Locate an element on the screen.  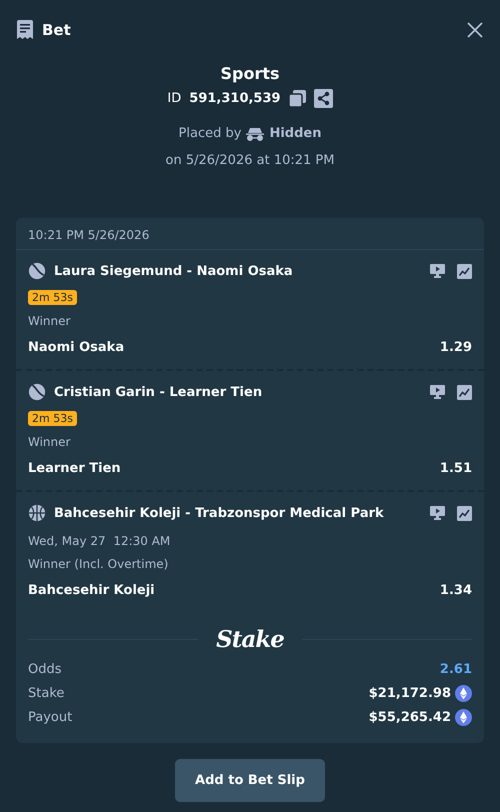
bet-category: Sports is located at coordinates (250, 73).